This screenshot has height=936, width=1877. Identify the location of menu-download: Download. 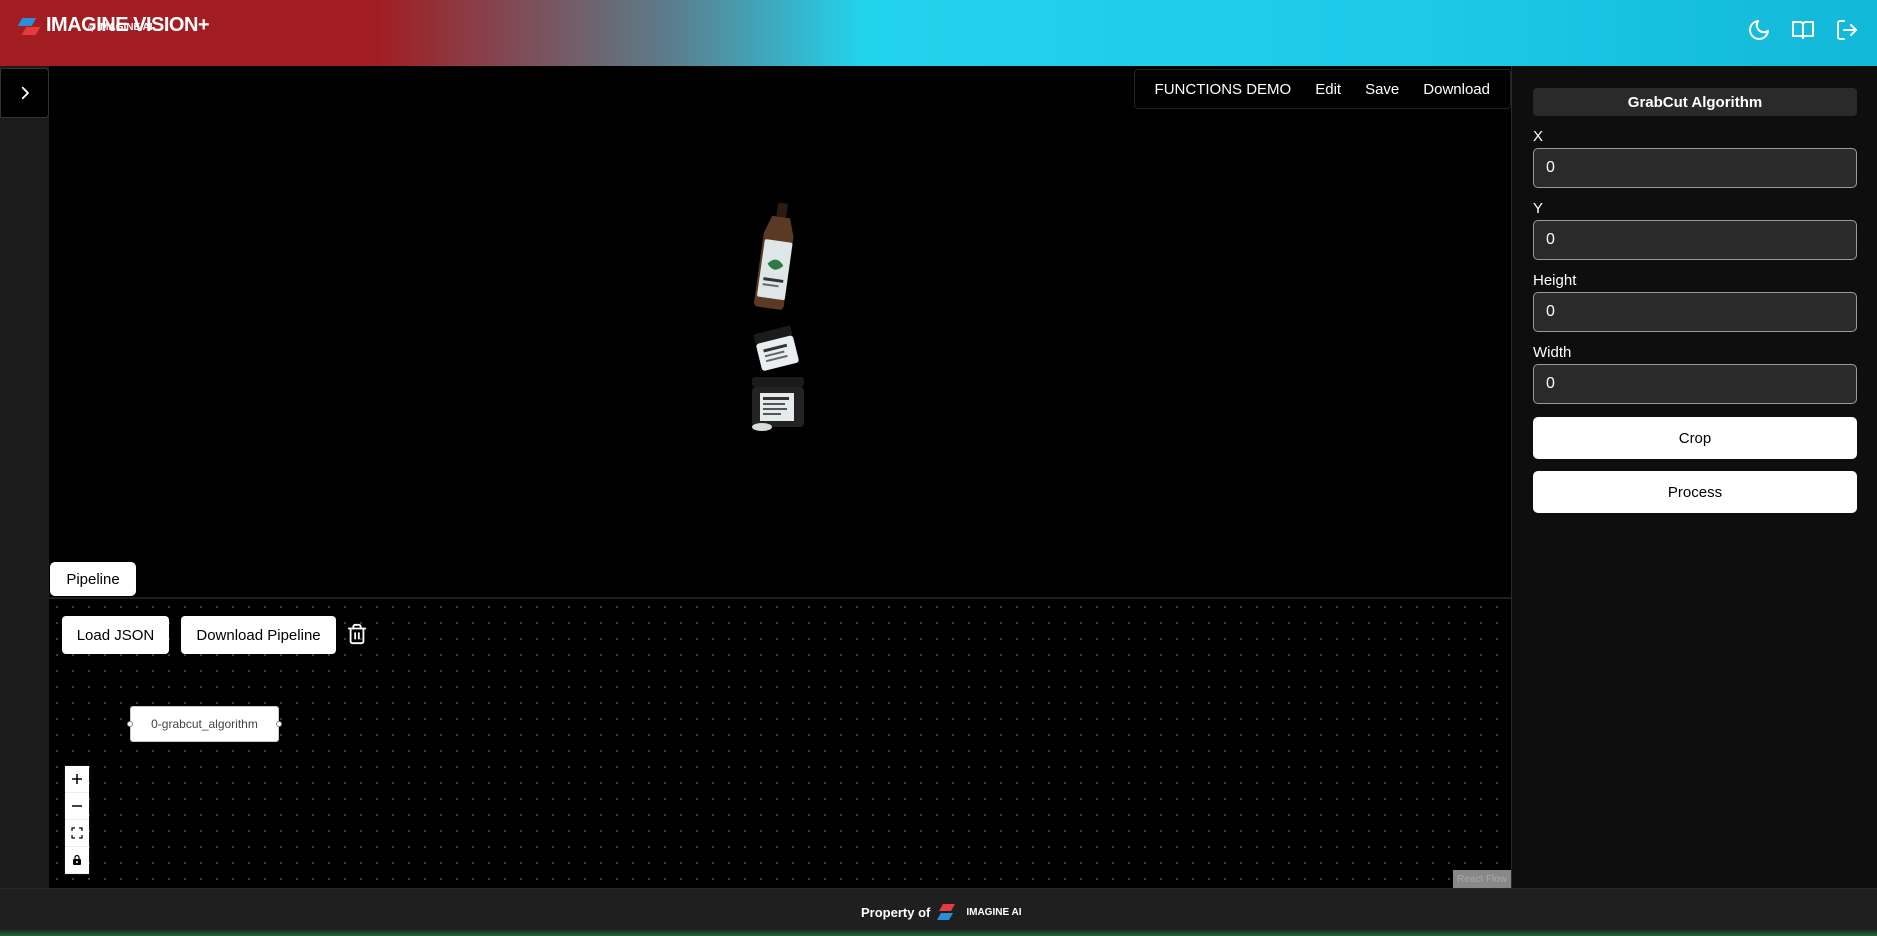
(1456, 89).